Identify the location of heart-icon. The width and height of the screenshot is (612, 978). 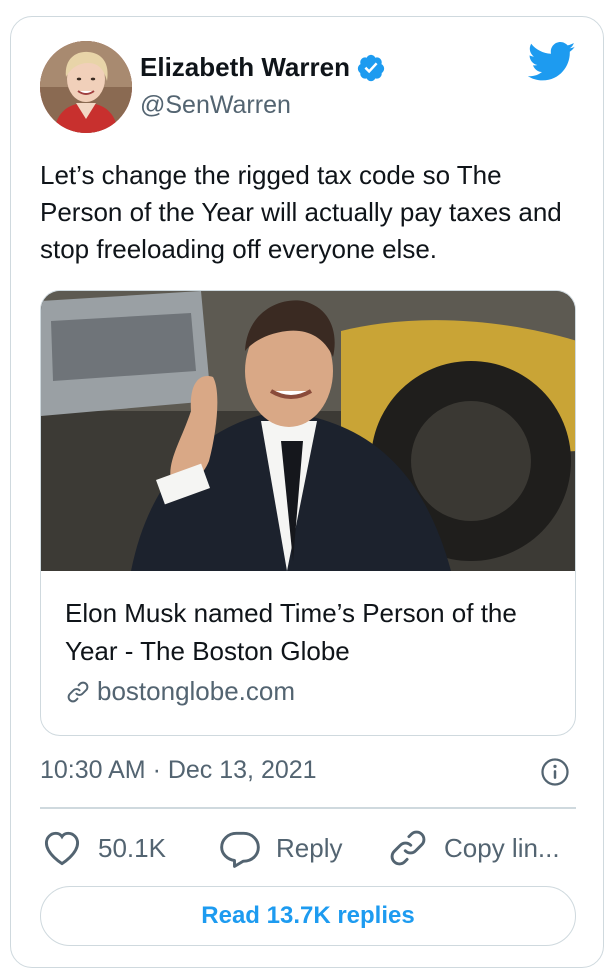
(62, 848).